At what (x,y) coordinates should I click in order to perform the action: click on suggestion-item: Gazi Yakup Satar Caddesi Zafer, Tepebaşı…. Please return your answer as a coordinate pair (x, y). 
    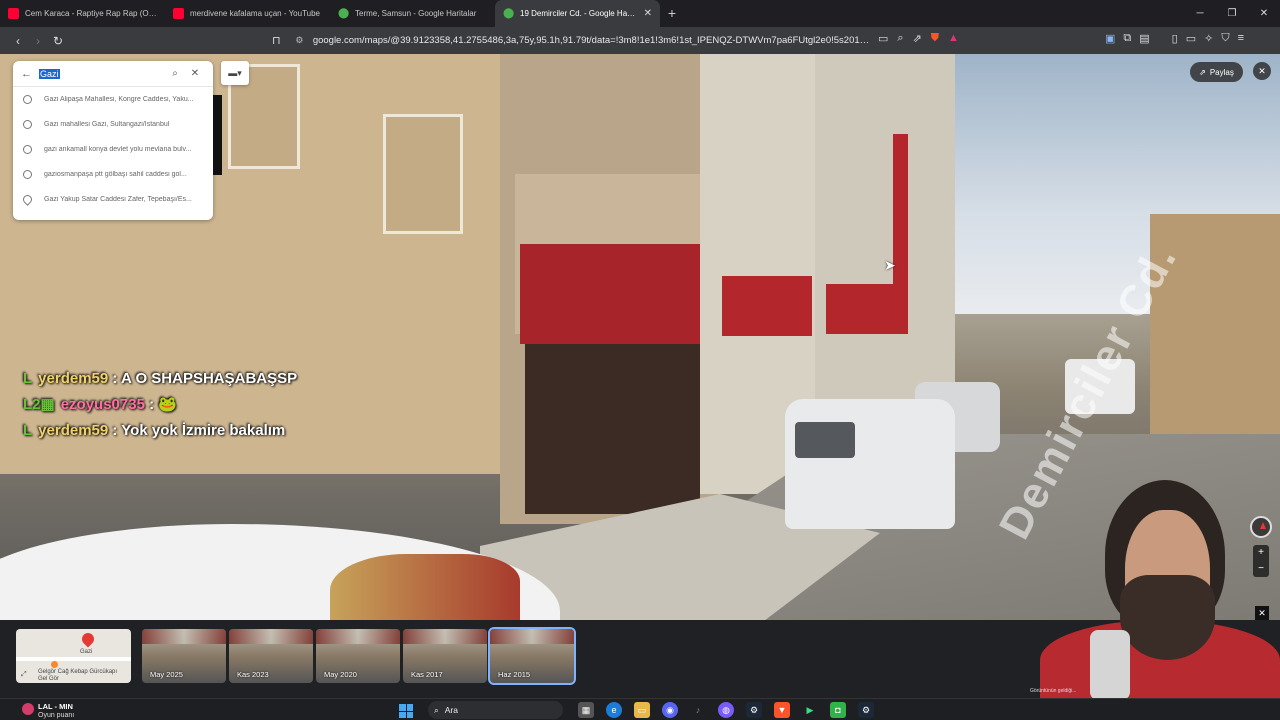
    Looking at the image, I should click on (113, 199).